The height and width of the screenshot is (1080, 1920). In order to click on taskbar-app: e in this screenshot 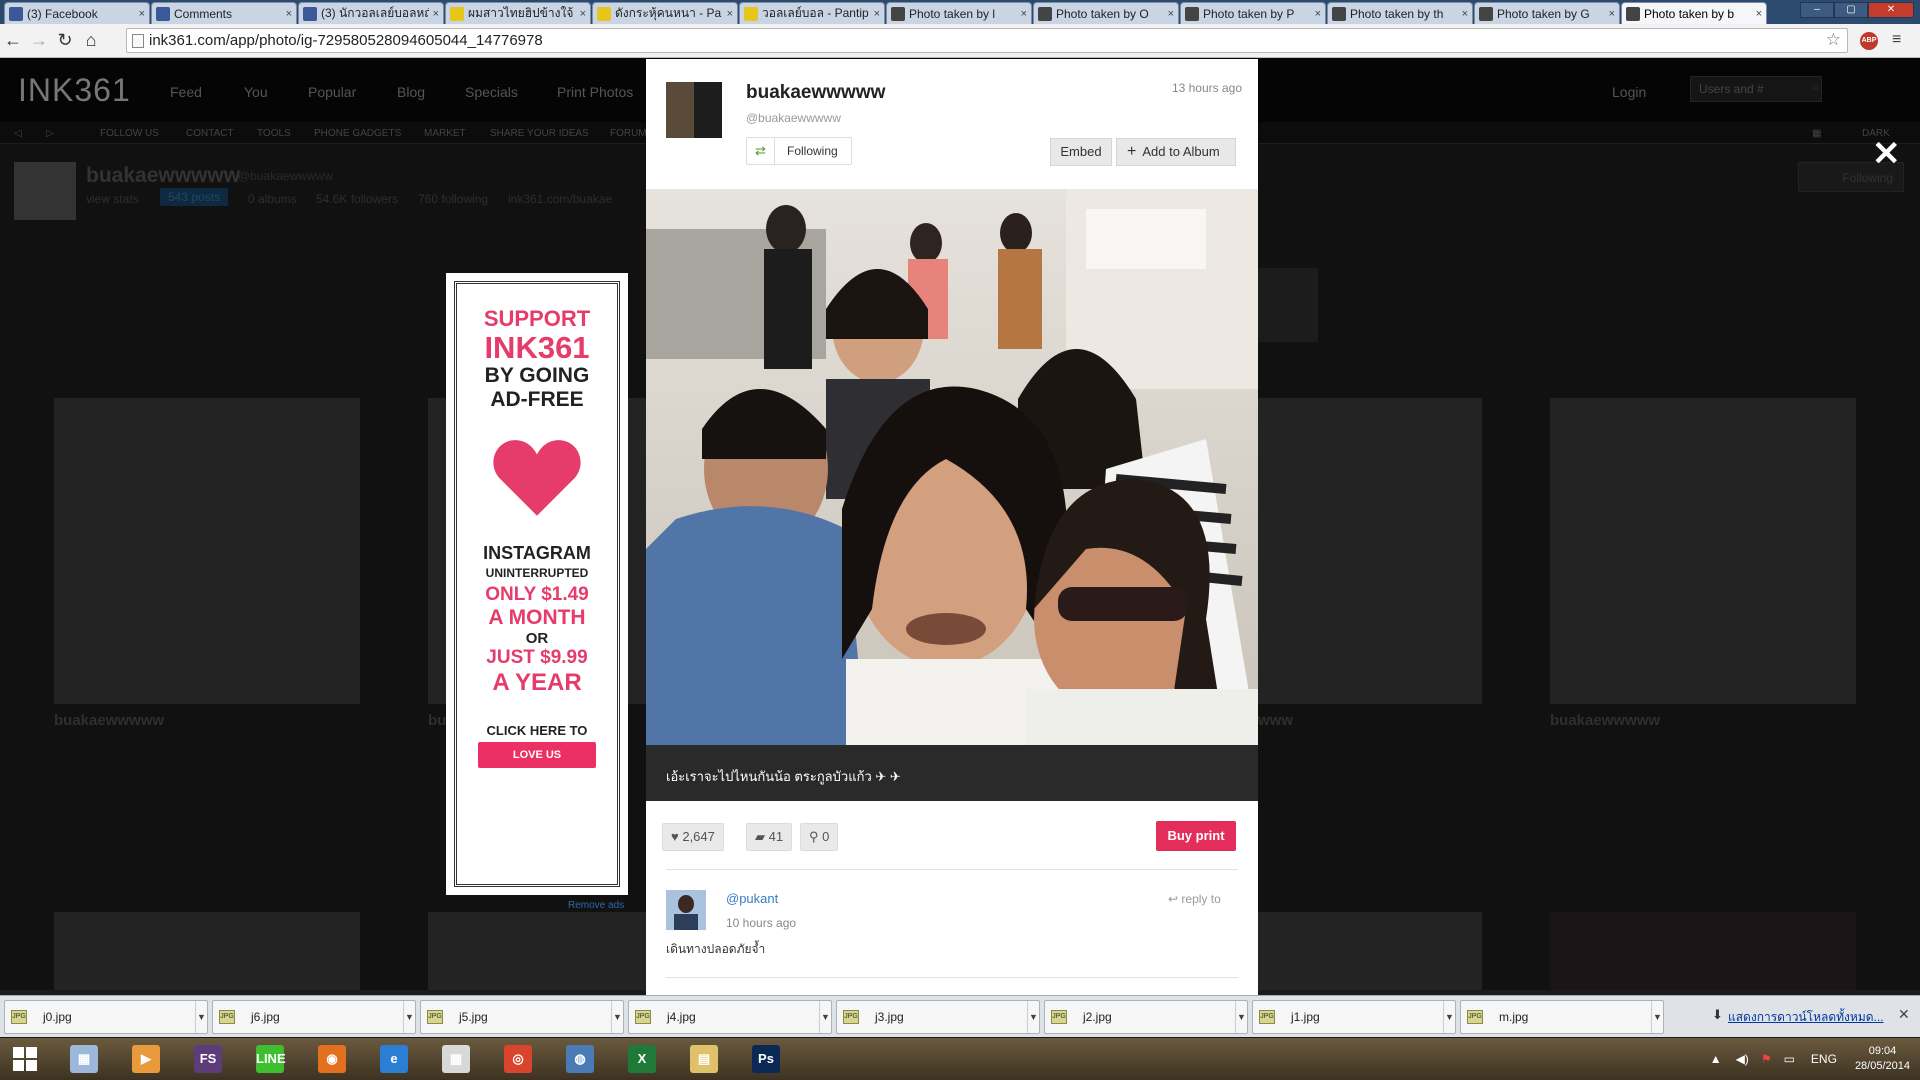, I will do `click(394, 1059)`.